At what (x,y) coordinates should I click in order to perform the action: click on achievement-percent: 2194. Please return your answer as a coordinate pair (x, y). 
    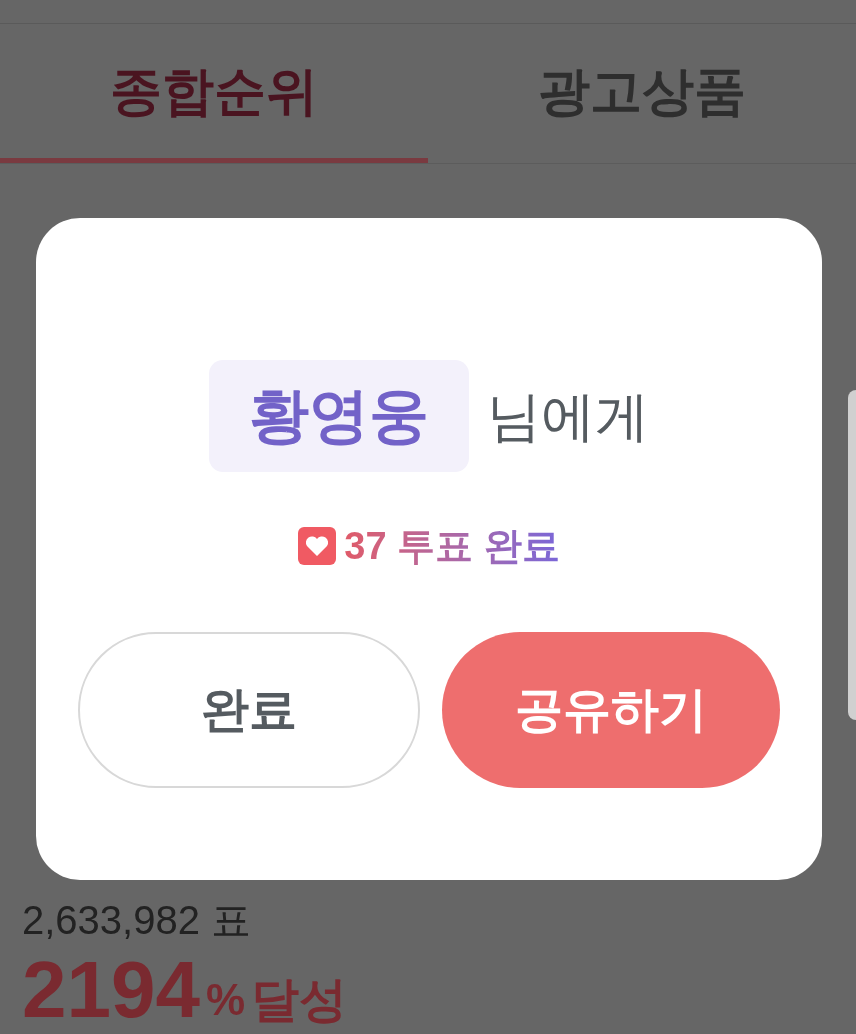
    Looking at the image, I should click on (111, 990).